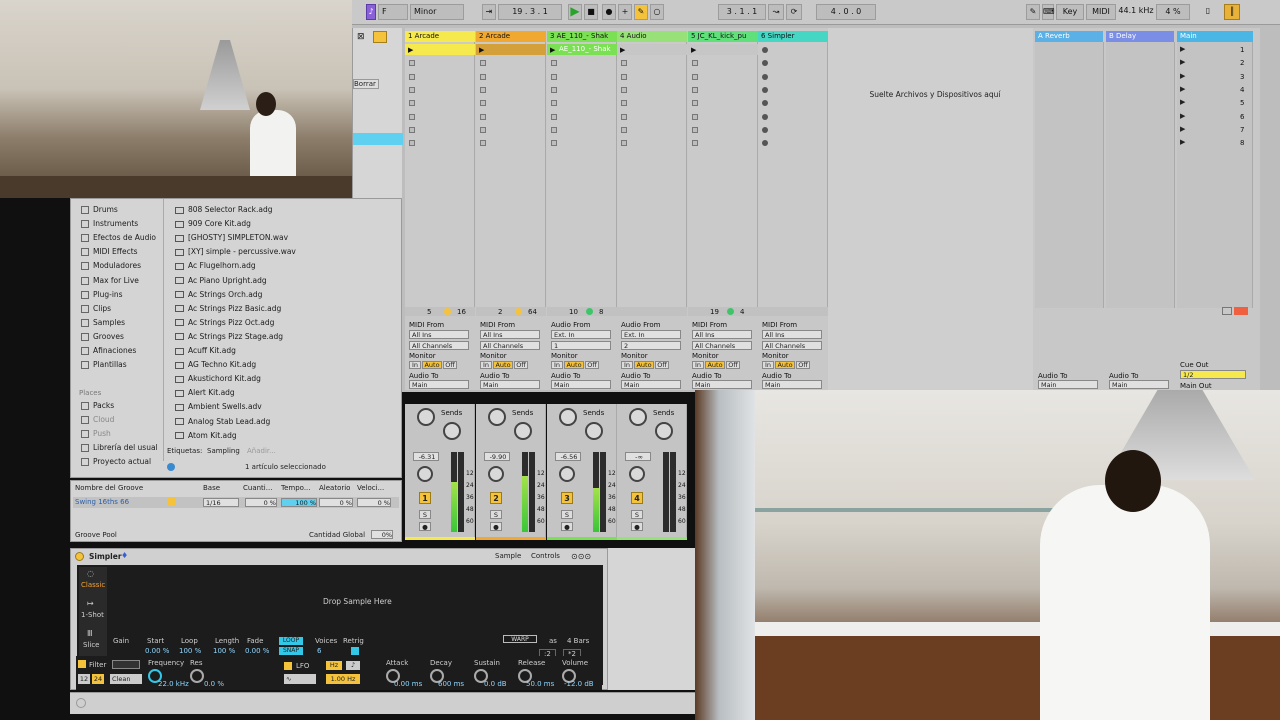  Describe the element at coordinates (275, 351) in the screenshot. I see `browser-file: Acuff Kit.adg` at that location.